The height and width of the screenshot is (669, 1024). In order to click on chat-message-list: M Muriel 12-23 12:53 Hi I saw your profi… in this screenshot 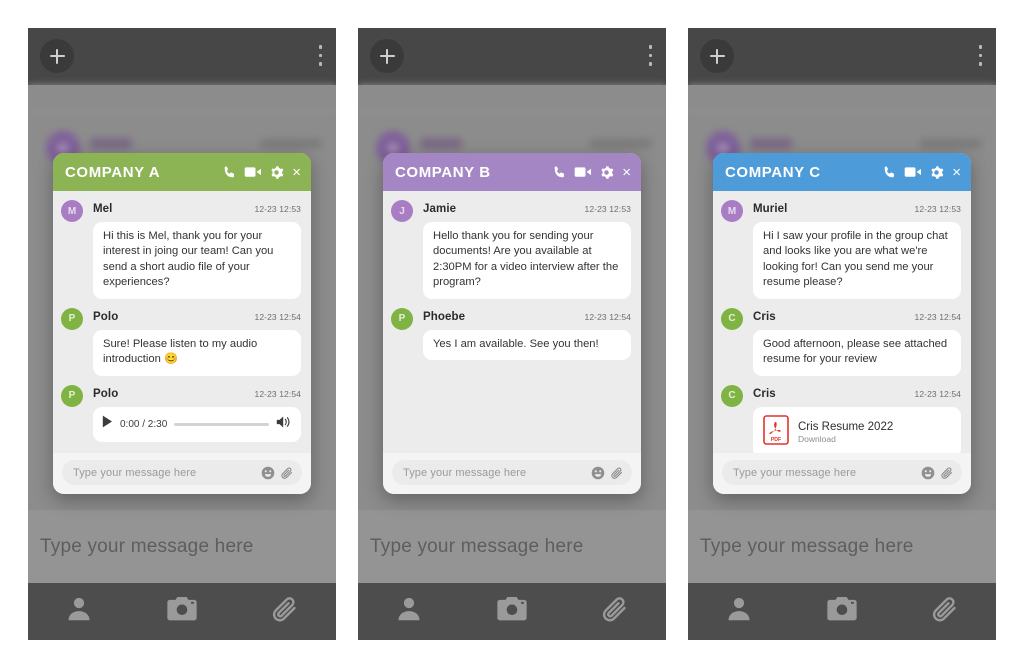, I will do `click(842, 322)`.